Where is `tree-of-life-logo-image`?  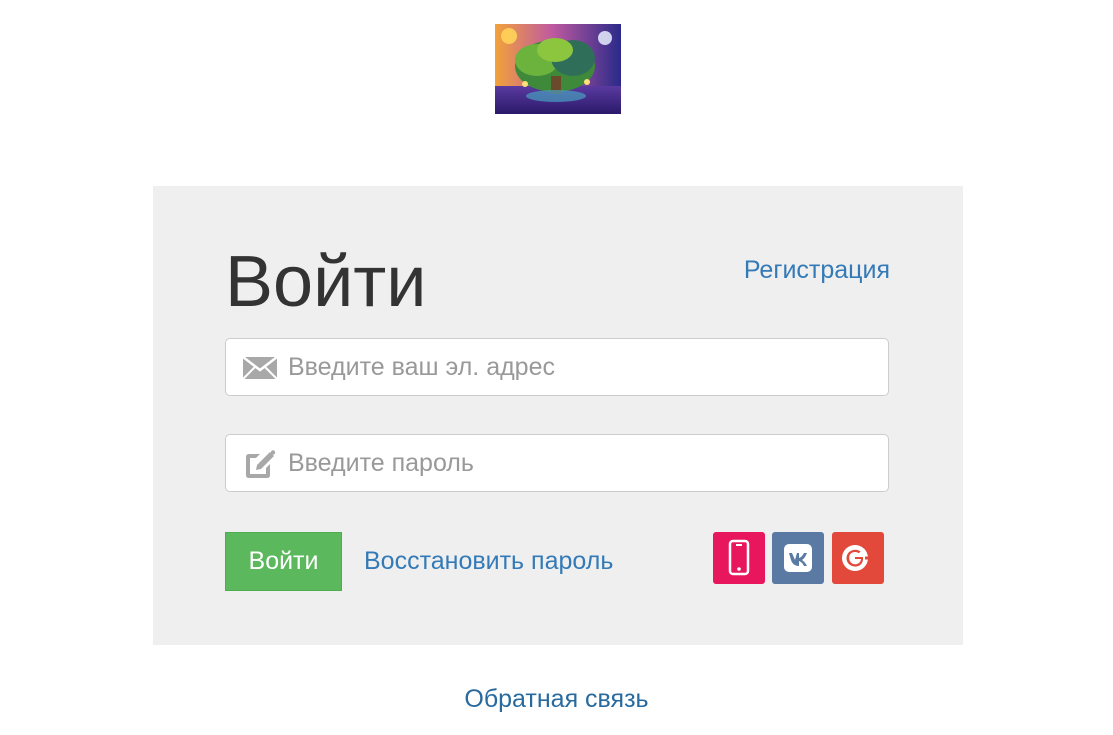 tree-of-life-logo-image is located at coordinates (558, 69).